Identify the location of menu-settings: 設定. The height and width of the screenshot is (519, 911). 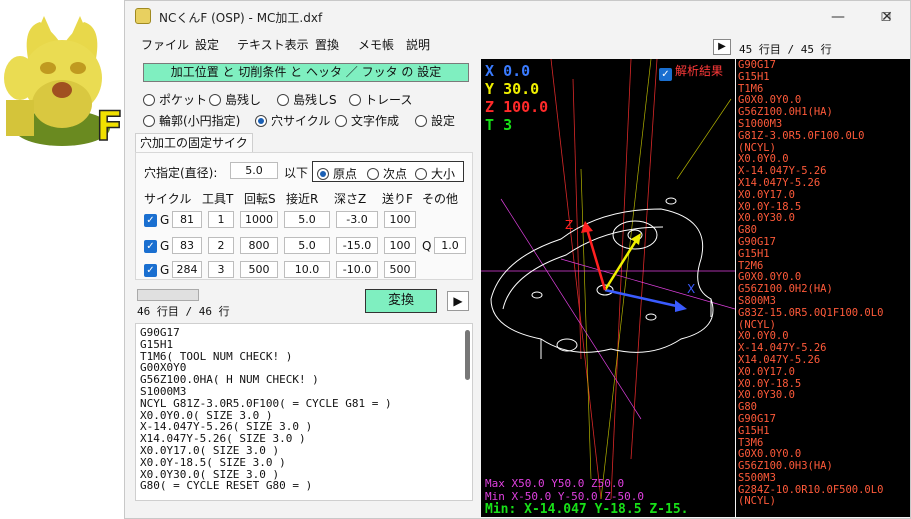
(207, 44).